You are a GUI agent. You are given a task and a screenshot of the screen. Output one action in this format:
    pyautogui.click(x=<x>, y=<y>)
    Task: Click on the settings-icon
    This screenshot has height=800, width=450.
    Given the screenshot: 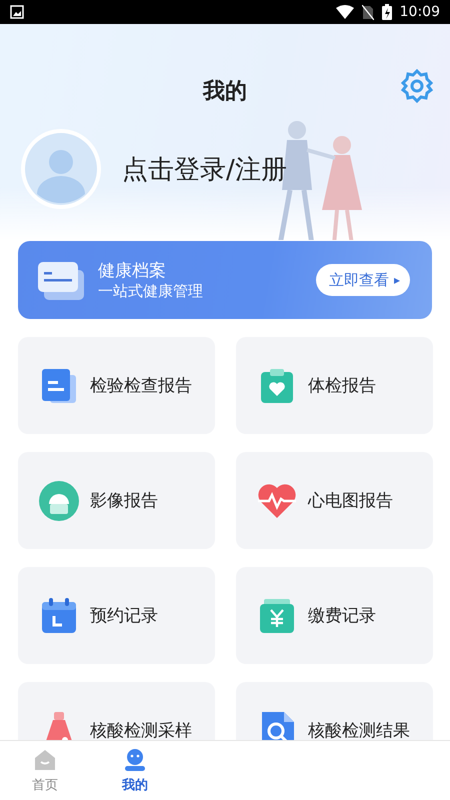 What is the action you would take?
    pyautogui.click(x=417, y=86)
    